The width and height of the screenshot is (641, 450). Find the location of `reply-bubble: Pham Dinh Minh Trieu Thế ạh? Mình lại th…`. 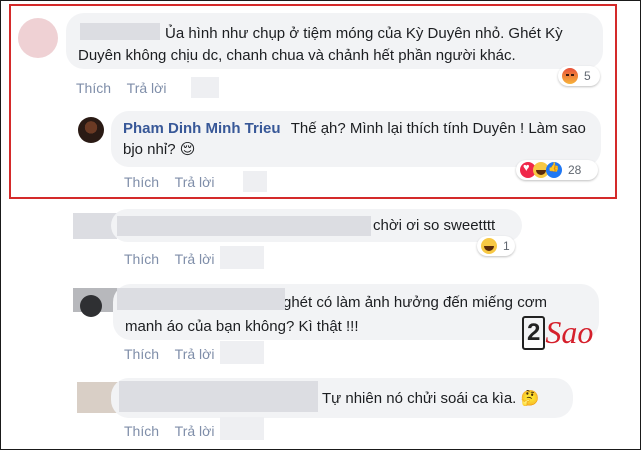

reply-bubble: Pham Dinh Minh Trieu Thế ạh? Mình lại th… is located at coordinates (356, 139).